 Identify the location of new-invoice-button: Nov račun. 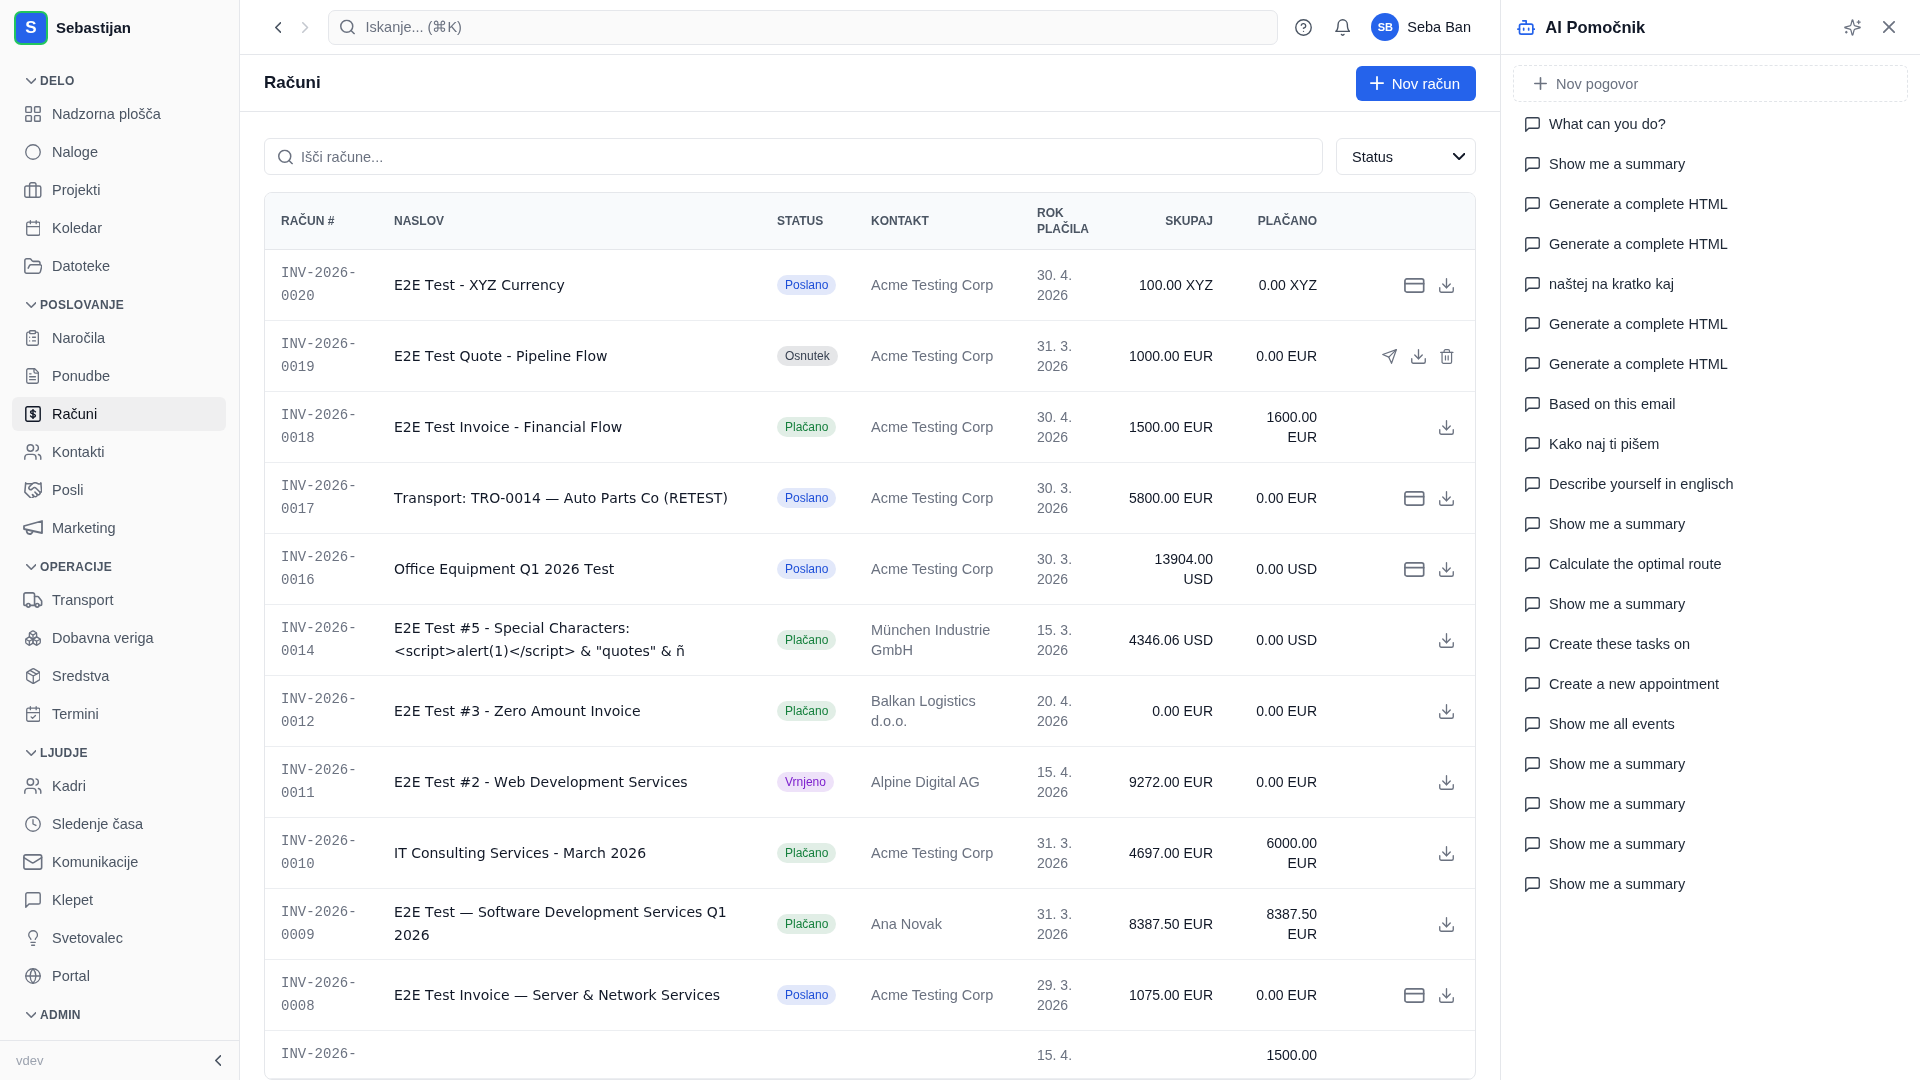
(1415, 83).